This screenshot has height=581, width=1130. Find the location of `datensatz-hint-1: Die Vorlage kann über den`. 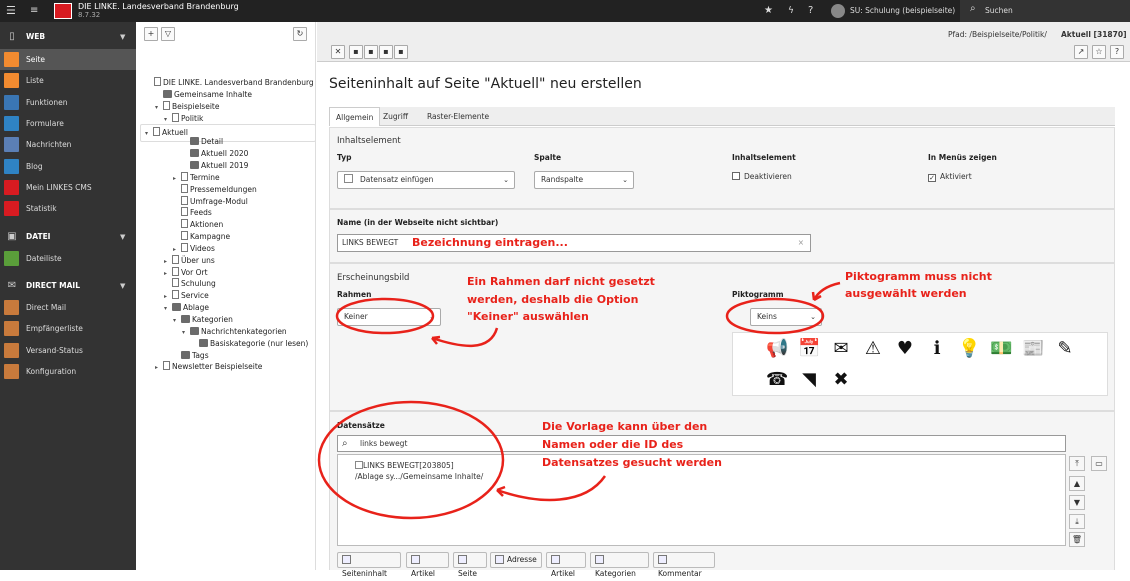

datensatz-hint-1: Die Vorlage kann über den is located at coordinates (625, 426).